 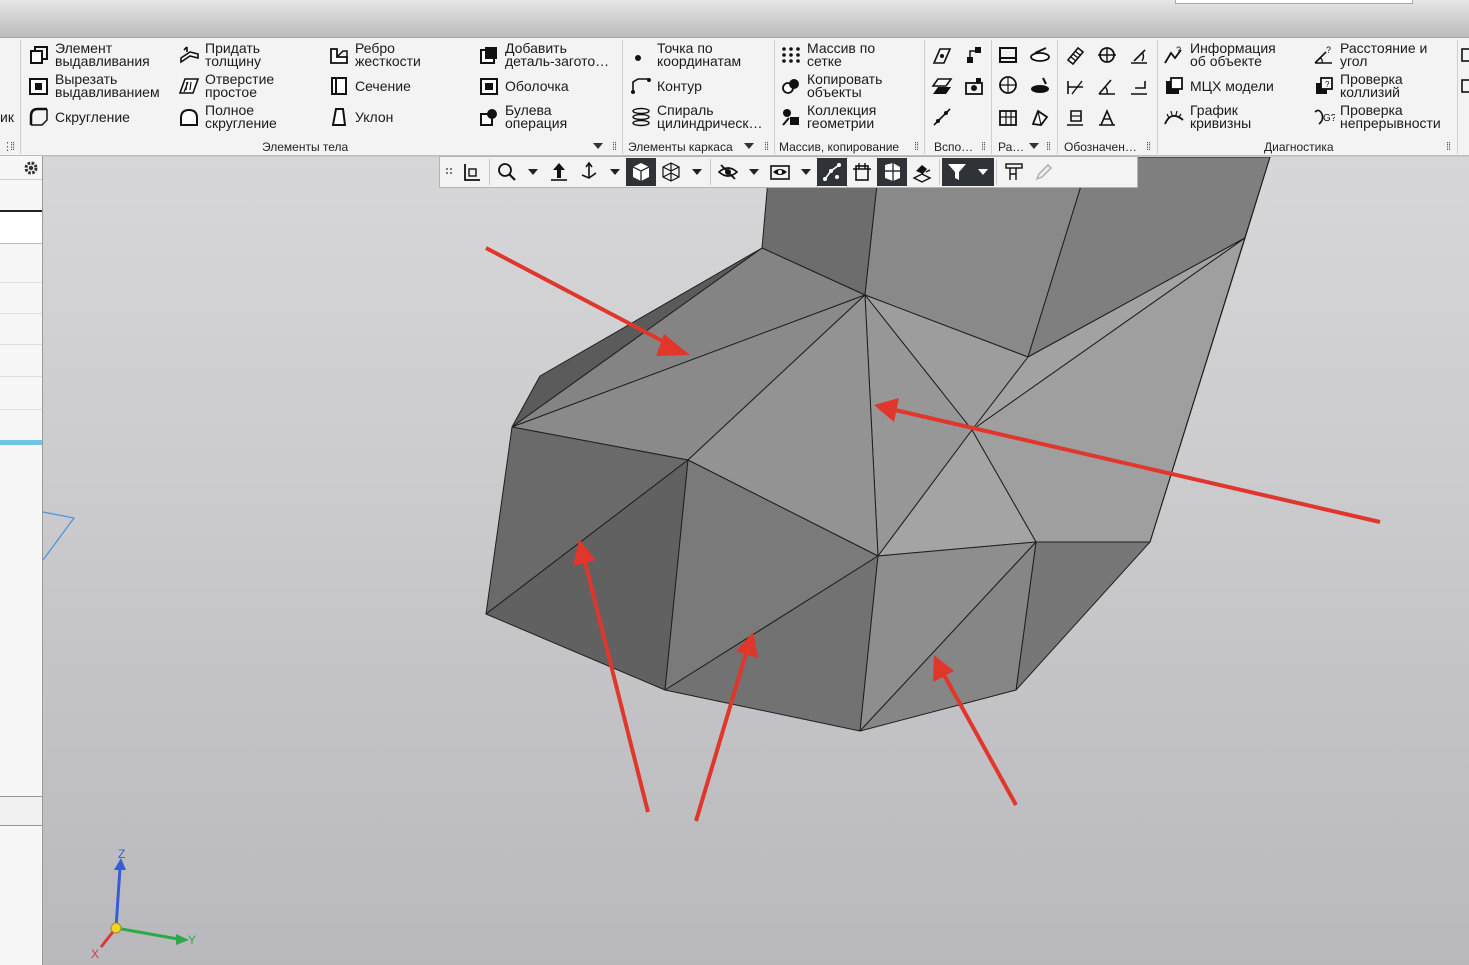 What do you see at coordinates (892, 172) in the screenshot?
I see `perspective-icon` at bounding box center [892, 172].